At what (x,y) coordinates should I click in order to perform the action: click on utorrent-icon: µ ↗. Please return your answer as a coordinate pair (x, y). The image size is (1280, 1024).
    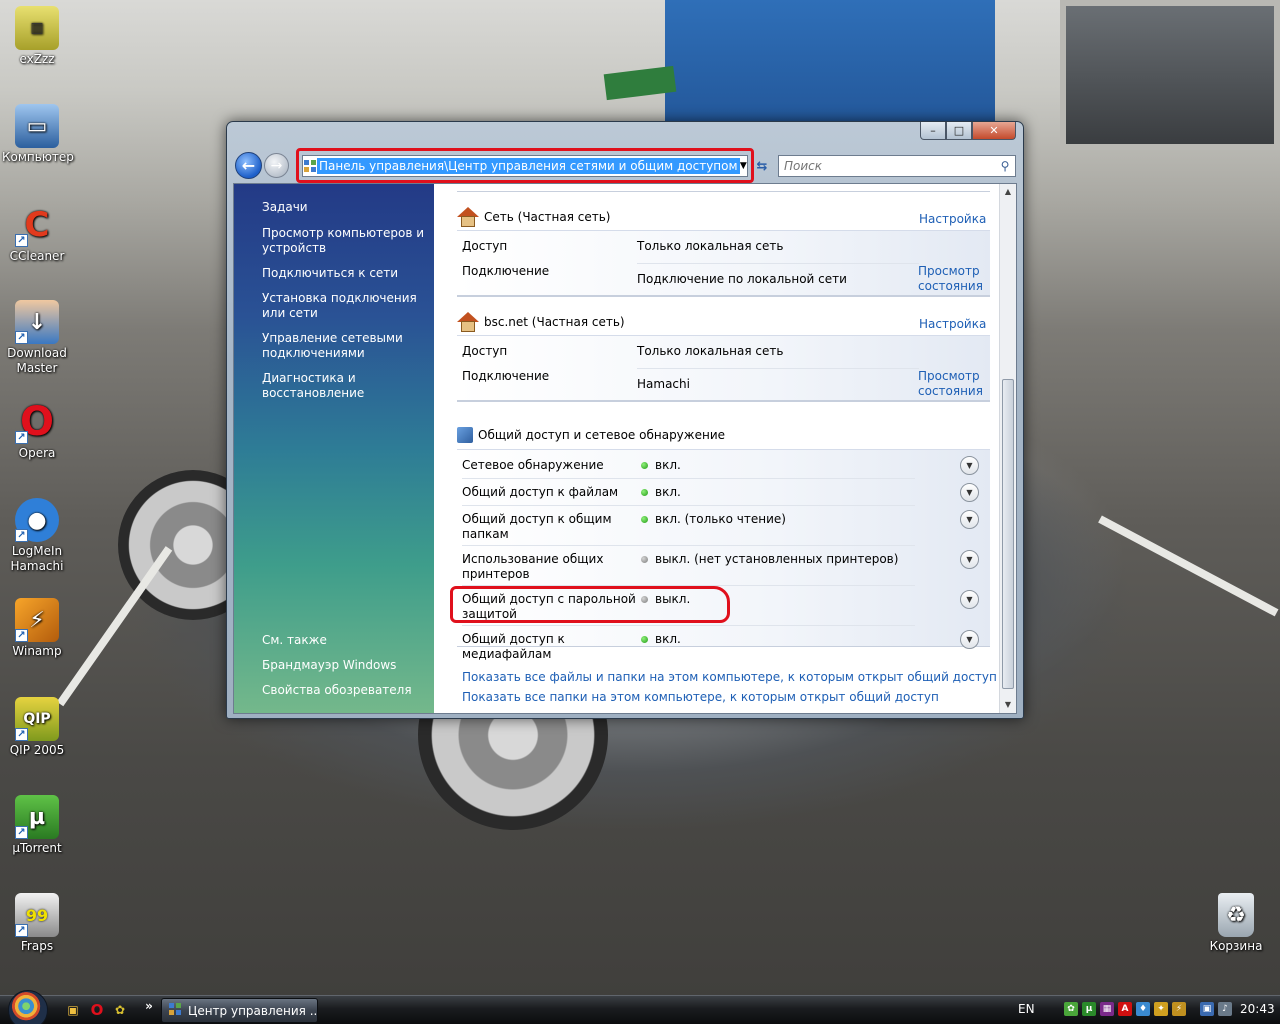
    Looking at the image, I should click on (37, 817).